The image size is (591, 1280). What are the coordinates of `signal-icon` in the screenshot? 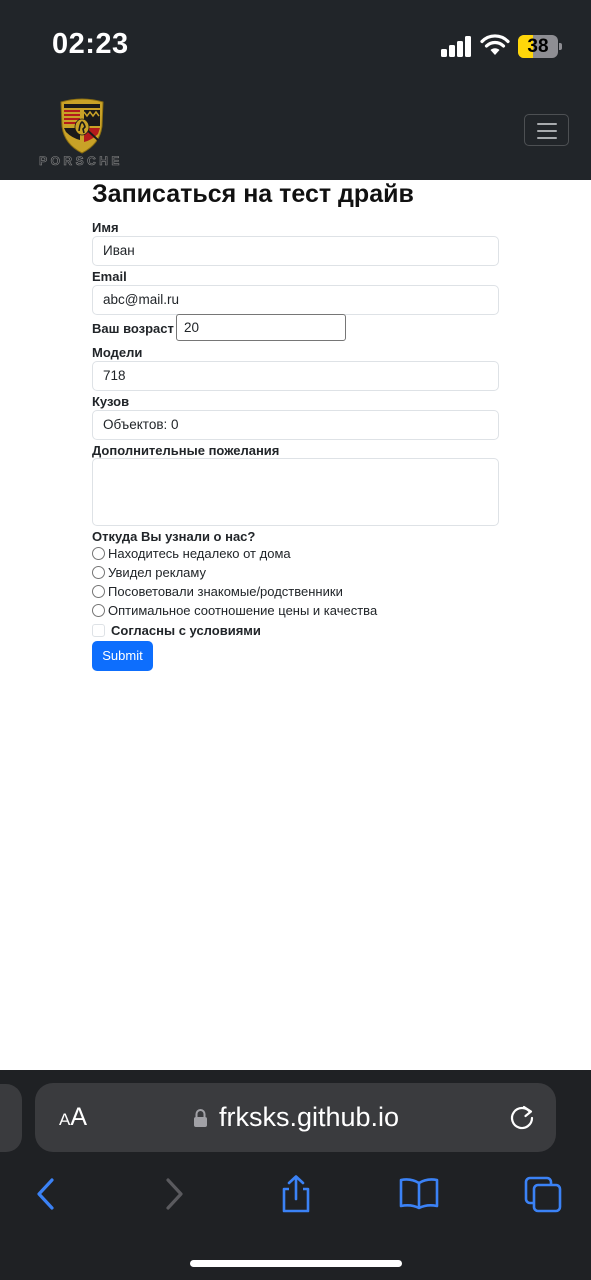 It's located at (457, 46).